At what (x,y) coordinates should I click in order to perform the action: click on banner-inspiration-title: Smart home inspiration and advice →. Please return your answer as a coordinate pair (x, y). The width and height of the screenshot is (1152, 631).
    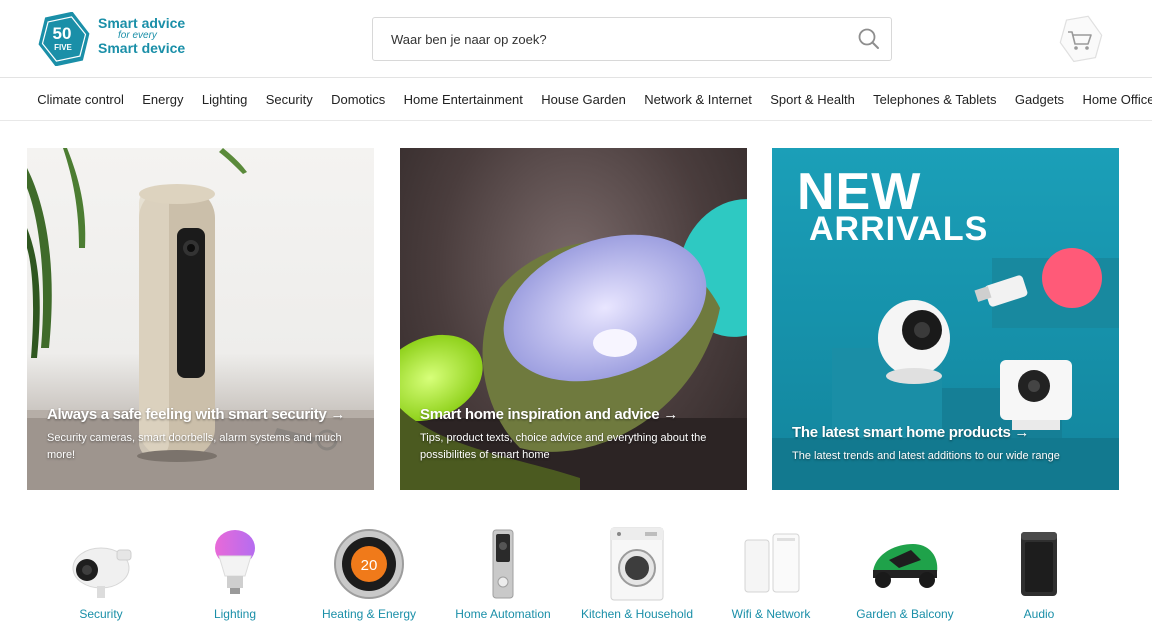
    Looking at the image, I should click on (549, 414).